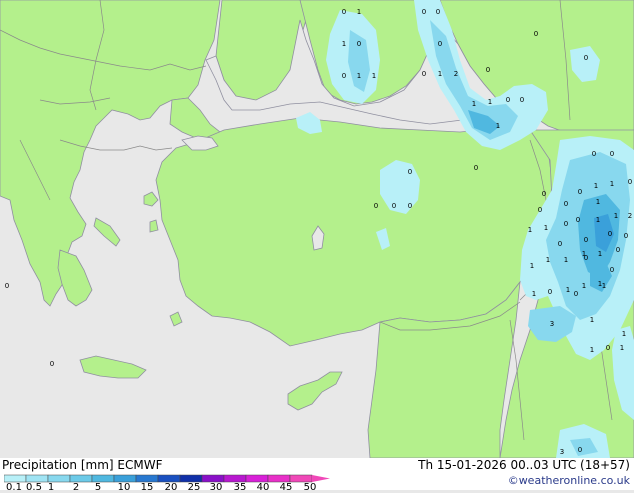  What do you see at coordinates (310, 487) in the screenshot?
I see `scale-tick-label: 50` at bounding box center [310, 487].